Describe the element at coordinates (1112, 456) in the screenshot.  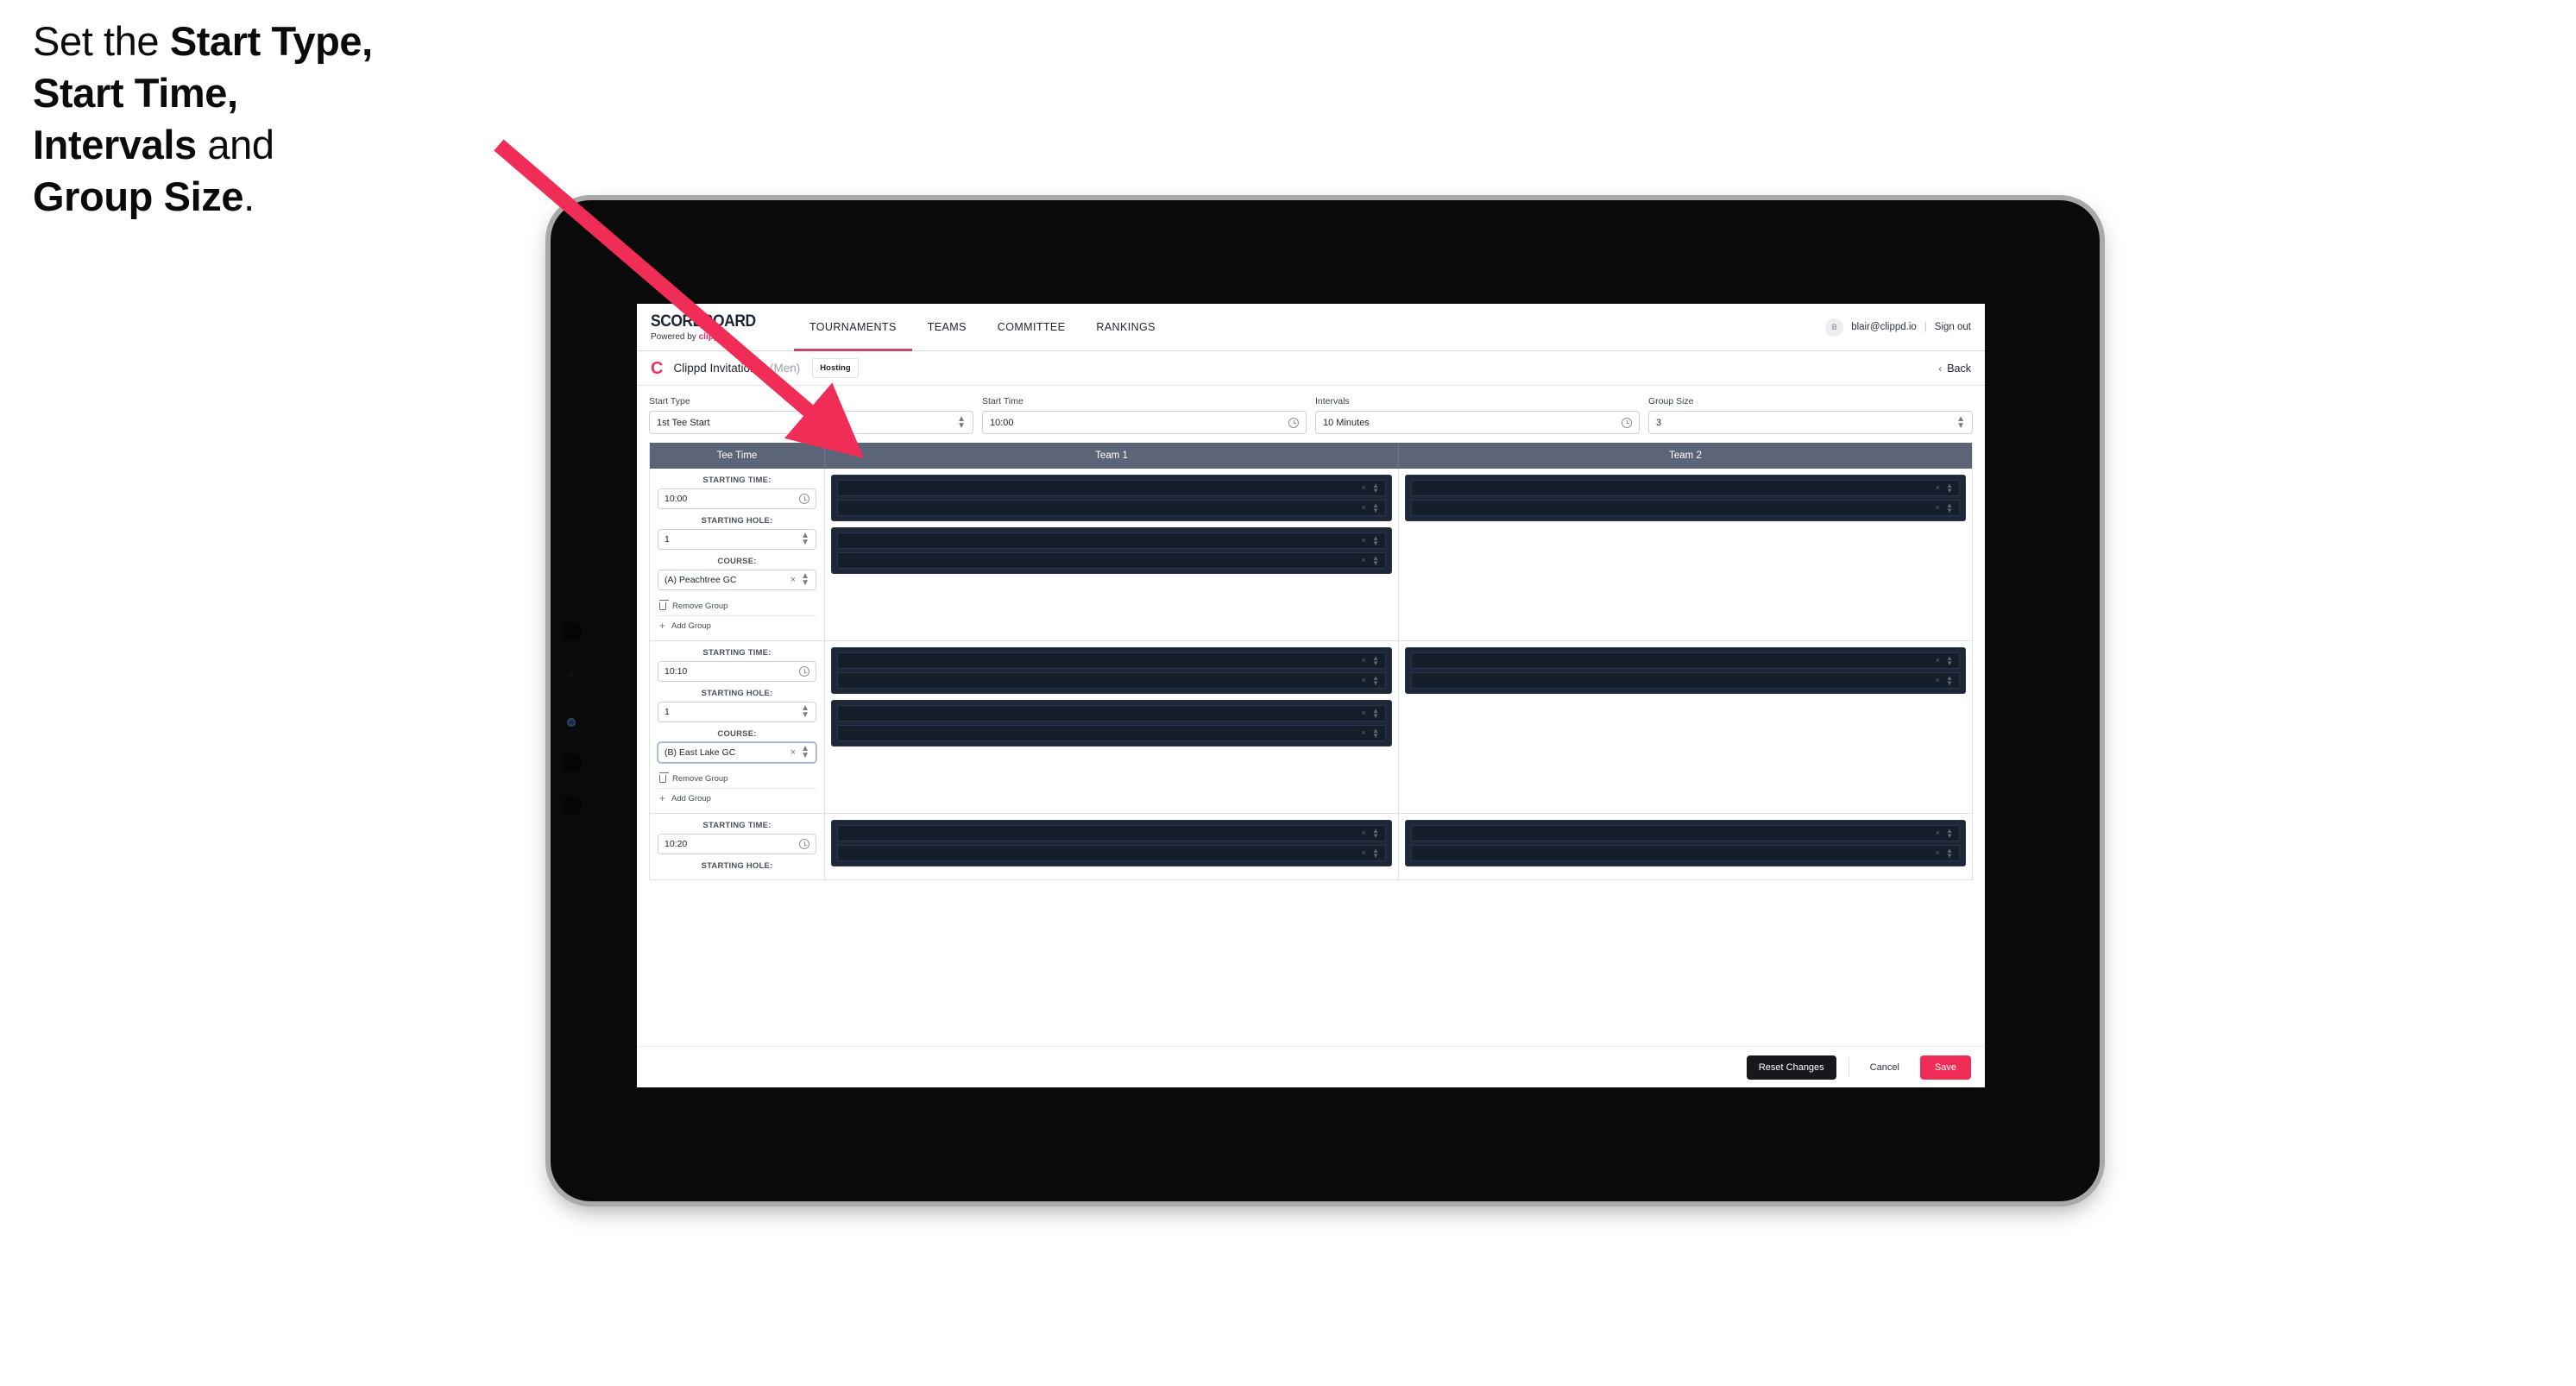
I see `column-header-team1: Team 1` at that location.